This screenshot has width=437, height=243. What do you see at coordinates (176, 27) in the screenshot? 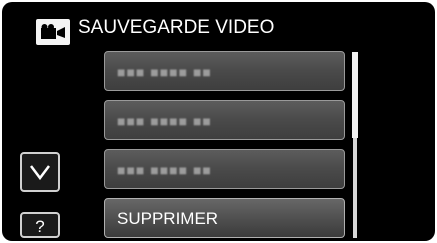
I see `page-title: SAUVEGARDE VIDEO` at bounding box center [176, 27].